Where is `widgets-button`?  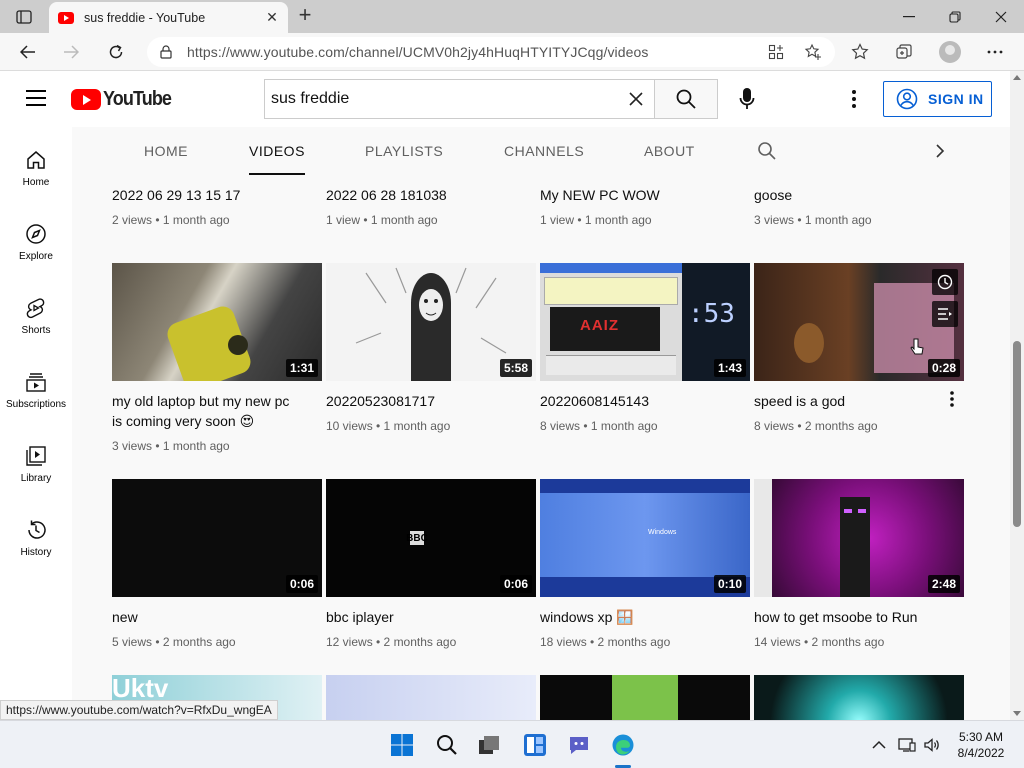
widgets-button is located at coordinates (535, 745).